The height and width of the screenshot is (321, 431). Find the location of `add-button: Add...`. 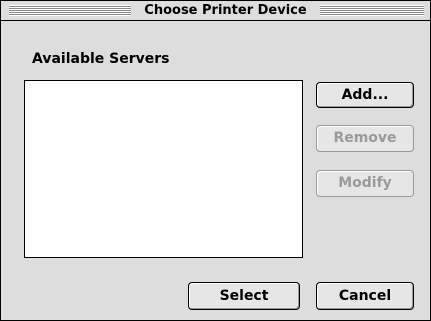

add-button: Add... is located at coordinates (365, 95).